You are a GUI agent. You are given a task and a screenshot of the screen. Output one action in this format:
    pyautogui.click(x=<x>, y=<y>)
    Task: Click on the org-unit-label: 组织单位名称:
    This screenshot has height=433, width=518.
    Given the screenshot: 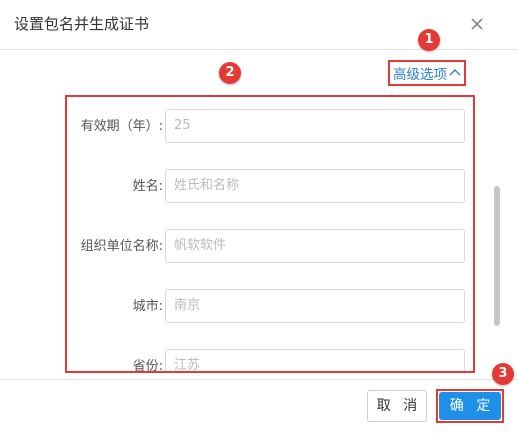 What is the action you would take?
    pyautogui.click(x=121, y=246)
    